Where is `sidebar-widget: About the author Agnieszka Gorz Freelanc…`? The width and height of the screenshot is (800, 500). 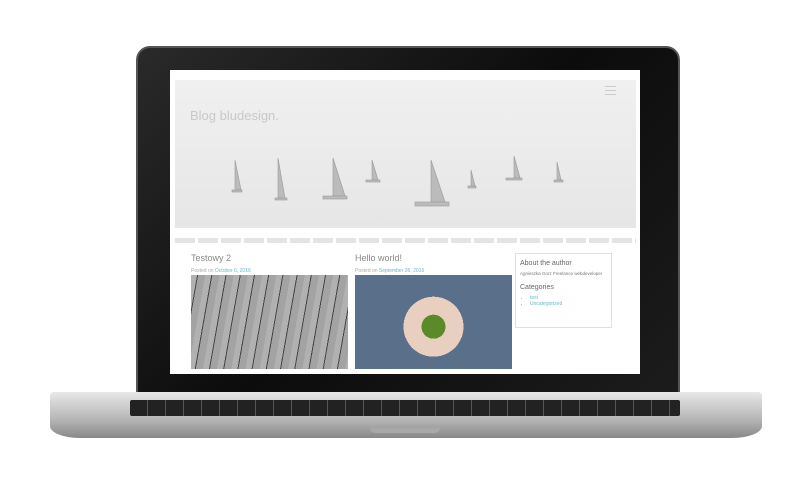 sidebar-widget: About the author Agnieszka Gorz Freelanc… is located at coordinates (563, 290).